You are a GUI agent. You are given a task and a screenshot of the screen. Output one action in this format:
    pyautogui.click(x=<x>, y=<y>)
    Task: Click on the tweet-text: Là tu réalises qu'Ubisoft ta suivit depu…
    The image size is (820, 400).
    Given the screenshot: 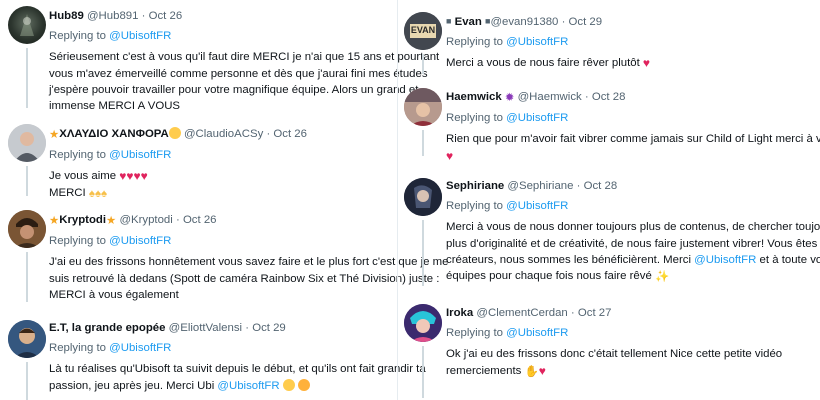 What is the action you would take?
    pyautogui.click(x=237, y=377)
    